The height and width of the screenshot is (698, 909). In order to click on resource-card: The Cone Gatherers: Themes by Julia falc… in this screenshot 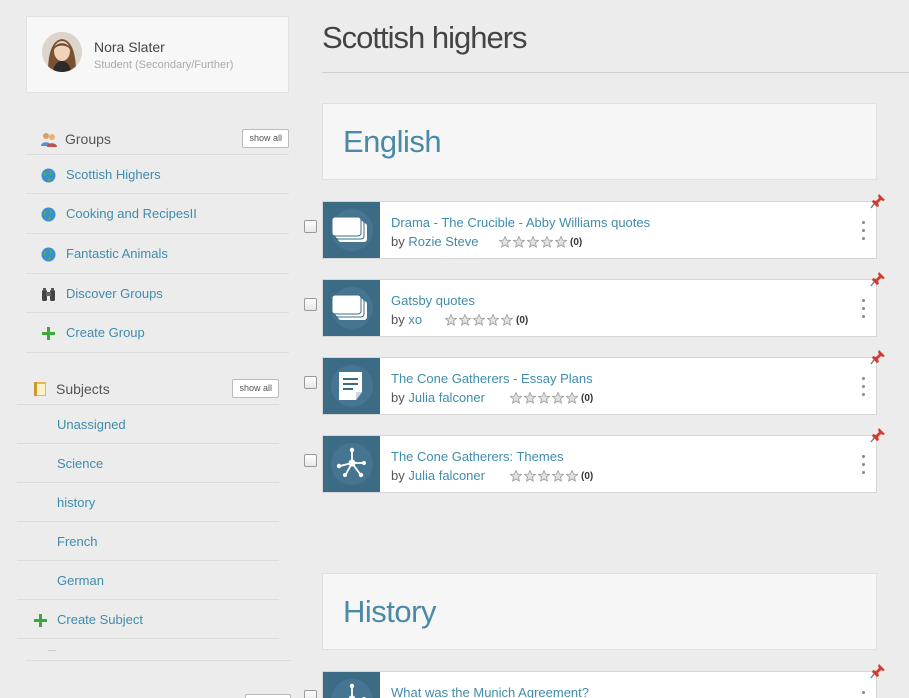, I will do `click(599, 464)`.